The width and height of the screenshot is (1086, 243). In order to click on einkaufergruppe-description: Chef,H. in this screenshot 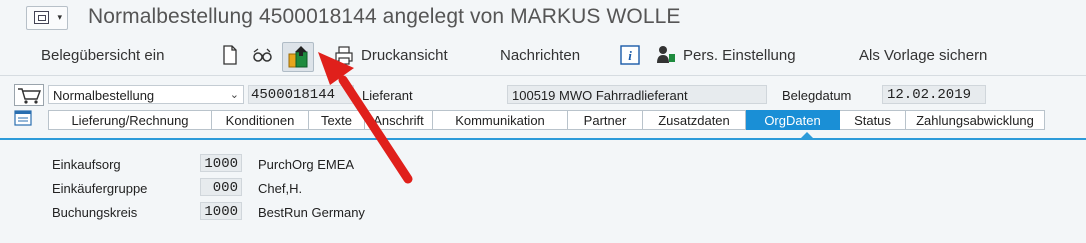, I will do `click(280, 188)`.